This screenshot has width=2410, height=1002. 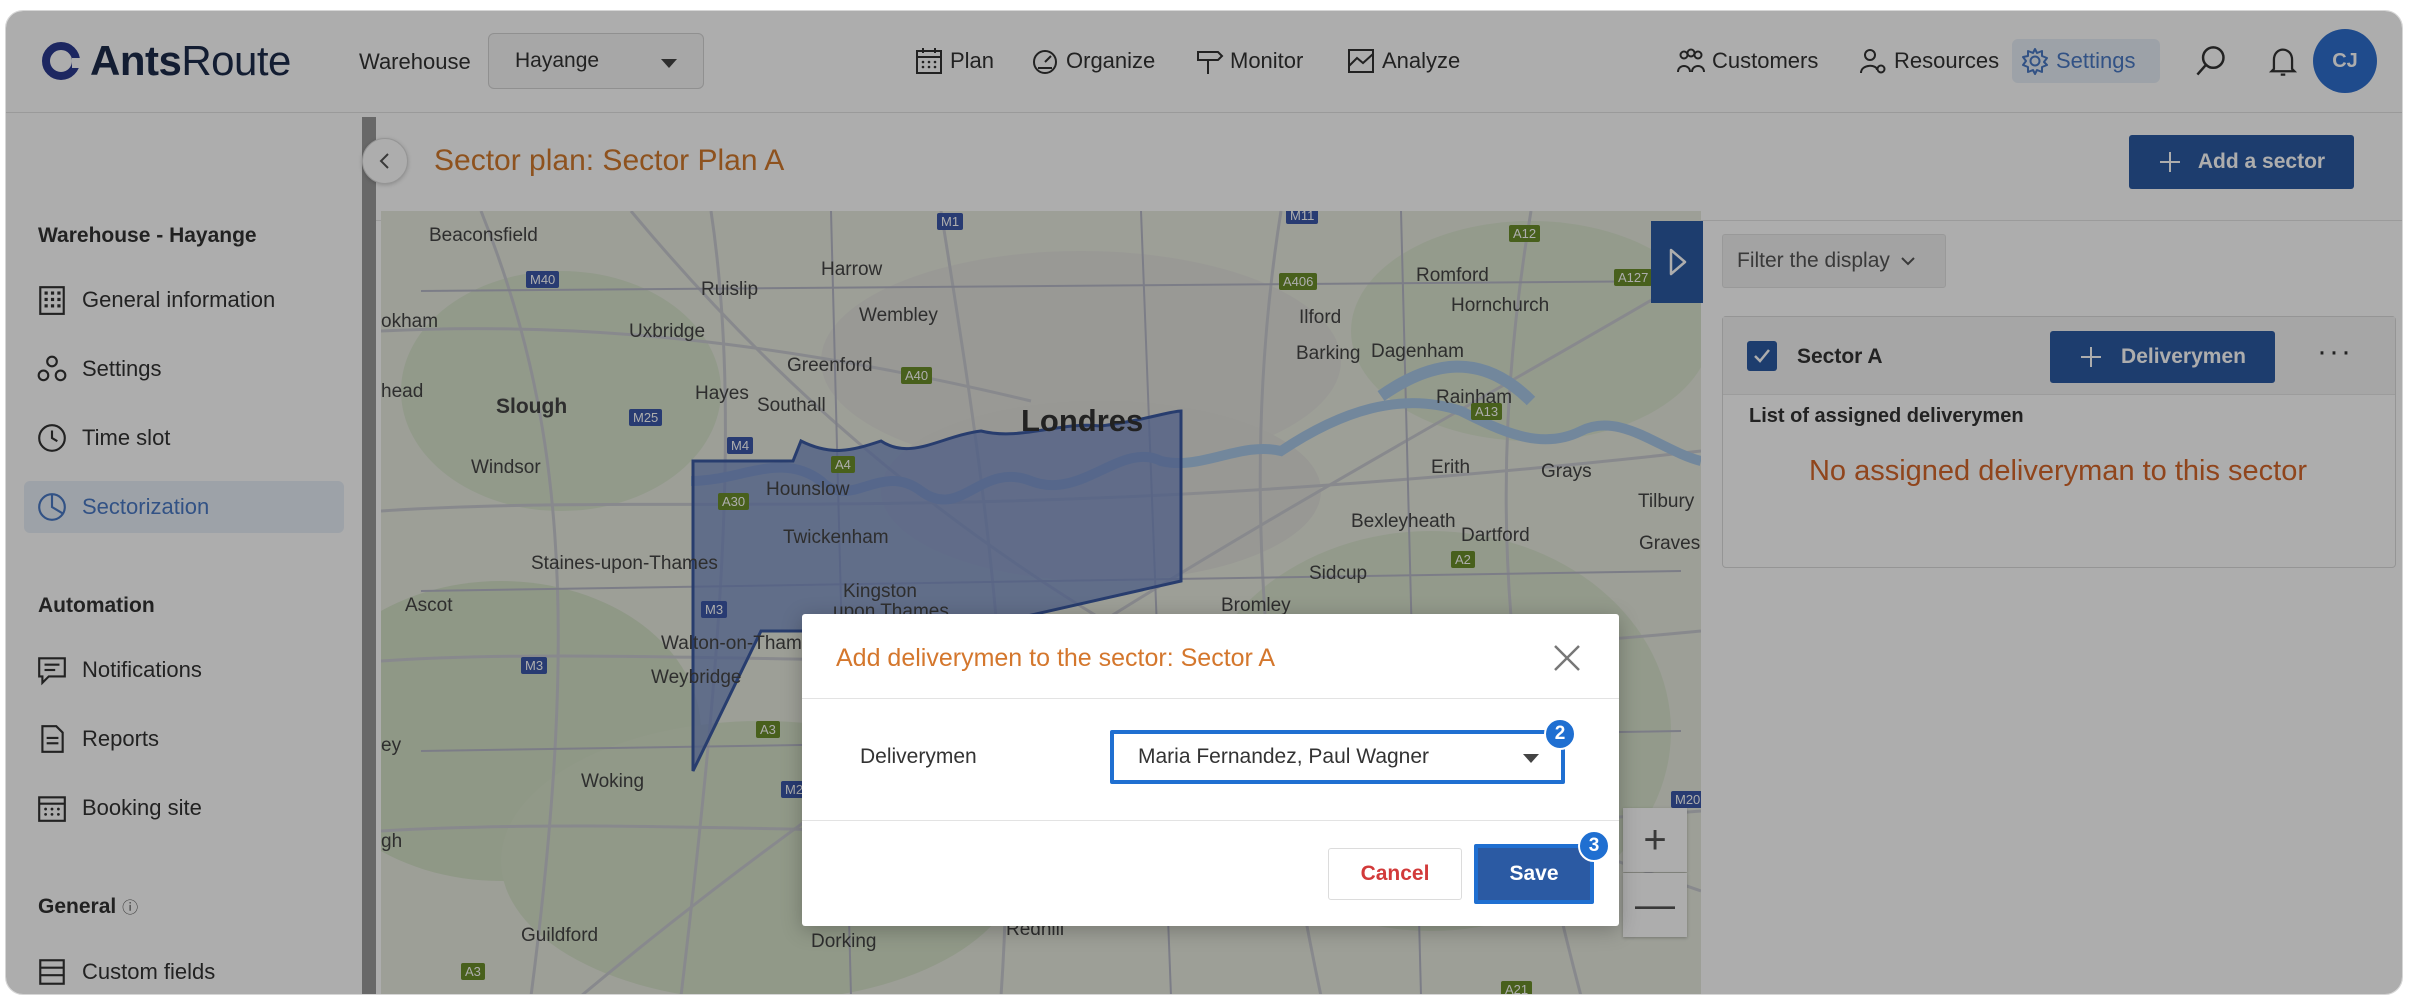 What do you see at coordinates (1534, 874) in the screenshot?
I see `save-button: Save` at bounding box center [1534, 874].